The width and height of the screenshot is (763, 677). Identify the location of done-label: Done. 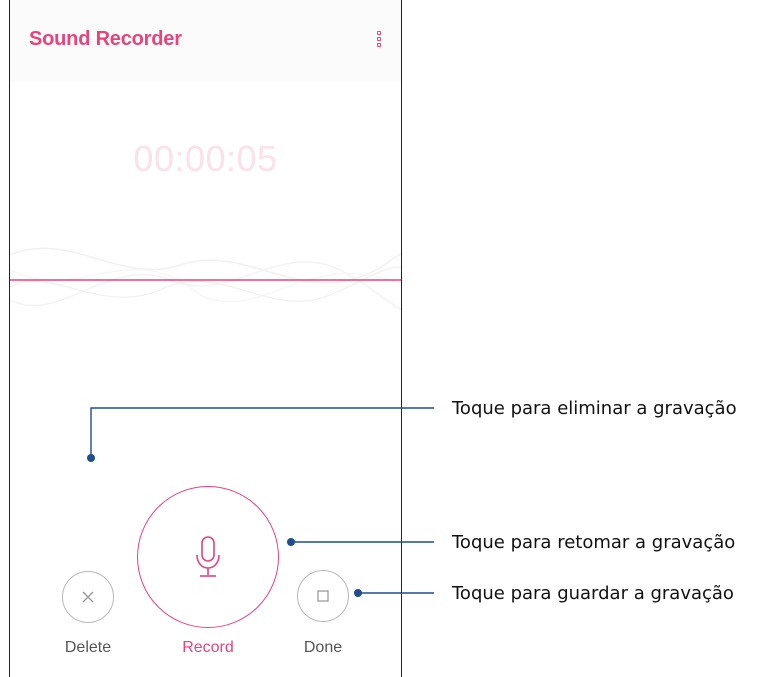
(323, 647).